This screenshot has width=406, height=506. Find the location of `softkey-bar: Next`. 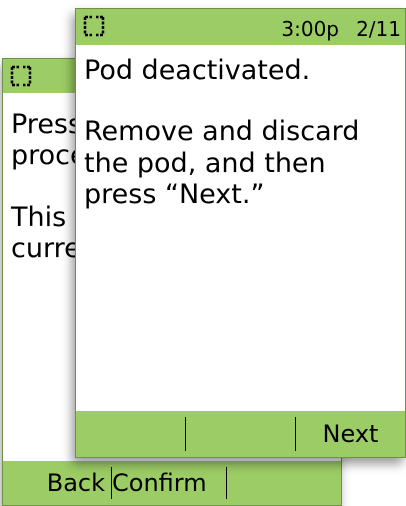

softkey-bar: Next is located at coordinates (240, 434).